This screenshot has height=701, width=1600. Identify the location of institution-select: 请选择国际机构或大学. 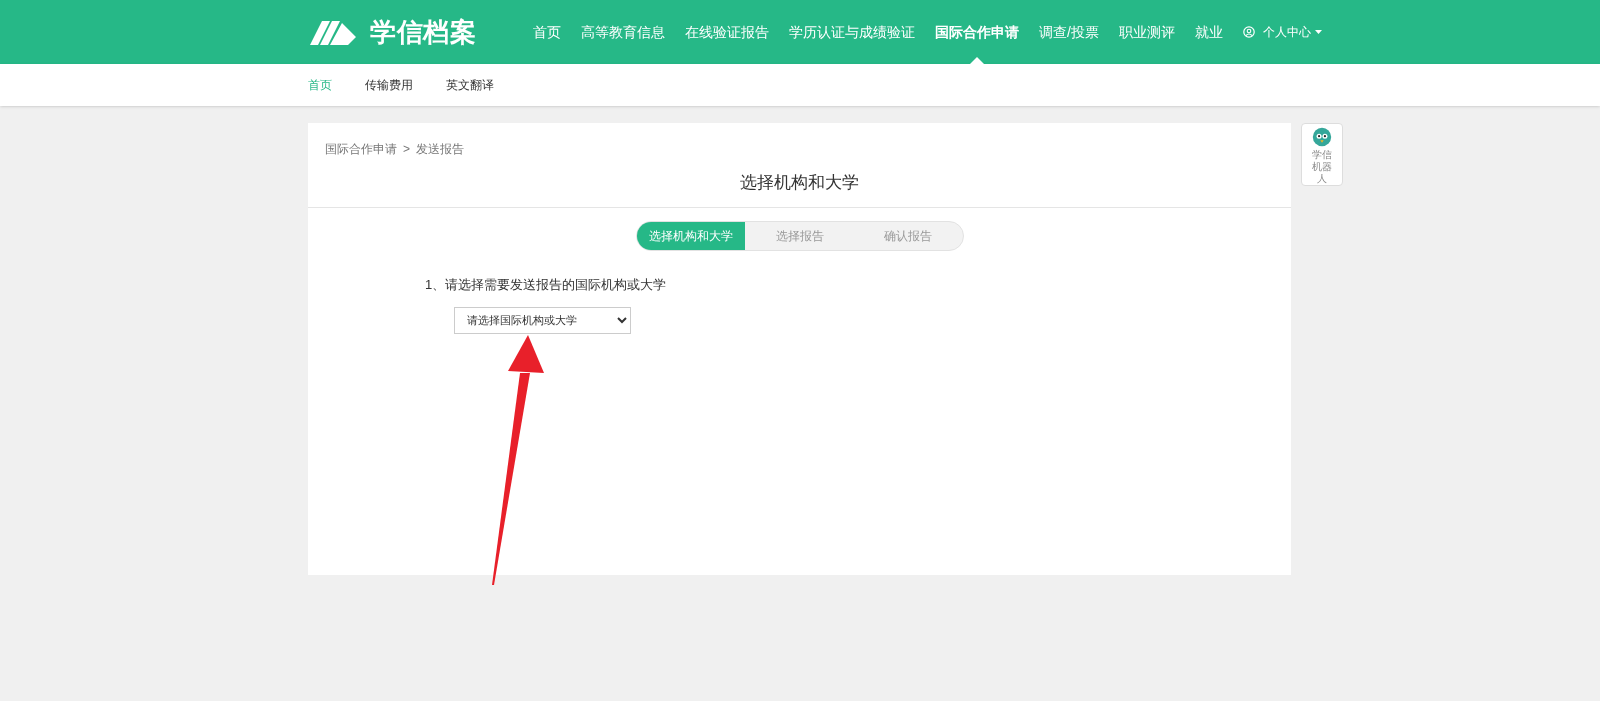
(542, 320).